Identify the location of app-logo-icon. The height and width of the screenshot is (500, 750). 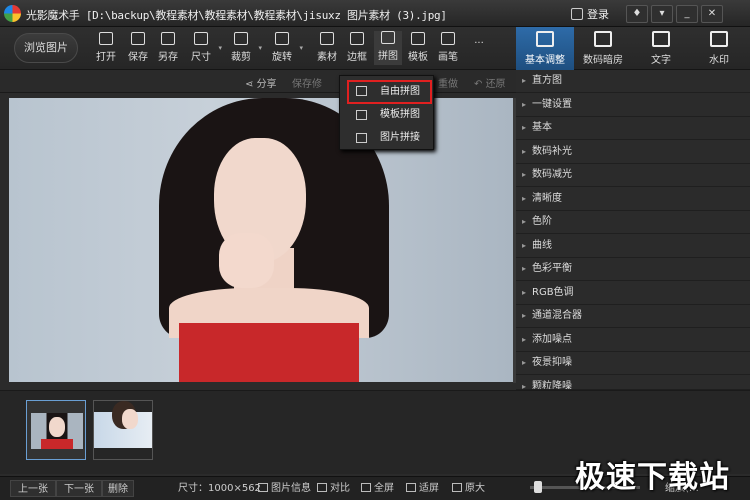
(12, 13).